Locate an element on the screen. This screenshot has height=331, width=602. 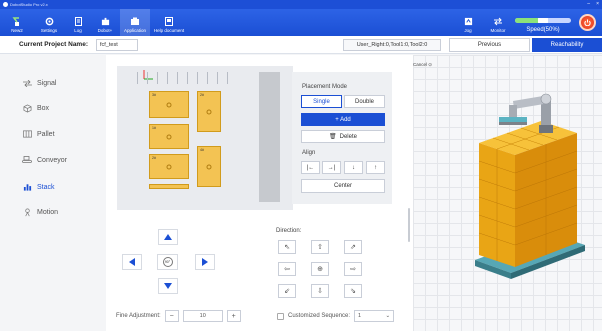
minimize-button: – is located at coordinates (588, 4).